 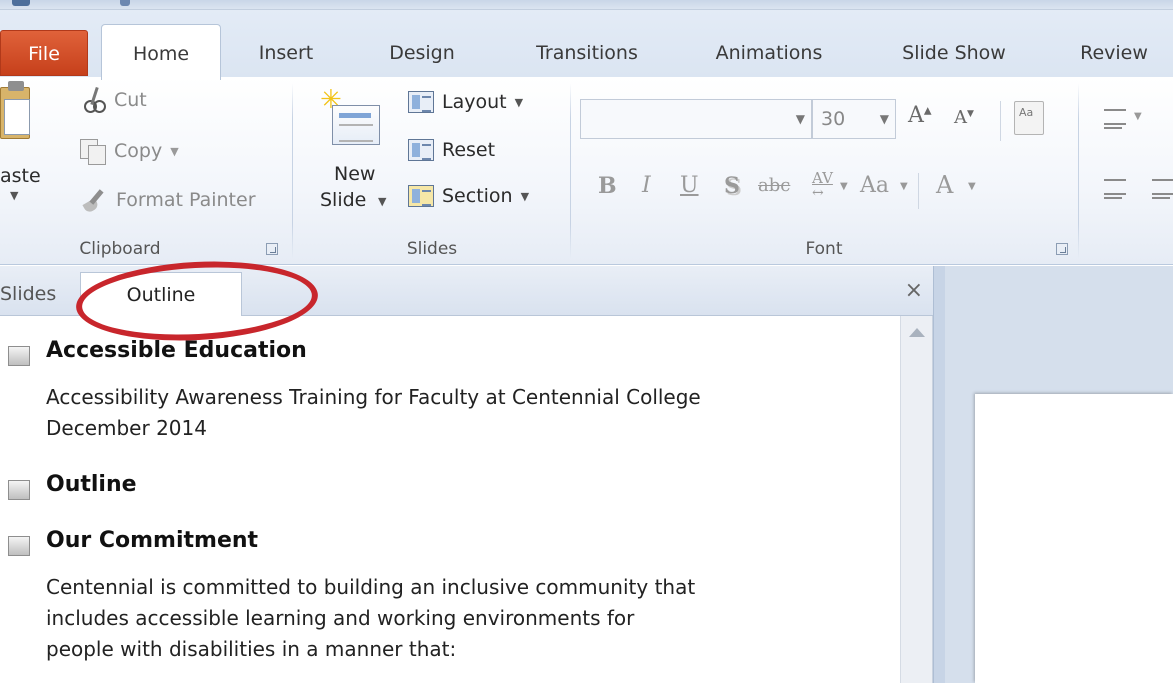 What do you see at coordinates (939, 474) in the screenshot?
I see `pane-splitter` at bounding box center [939, 474].